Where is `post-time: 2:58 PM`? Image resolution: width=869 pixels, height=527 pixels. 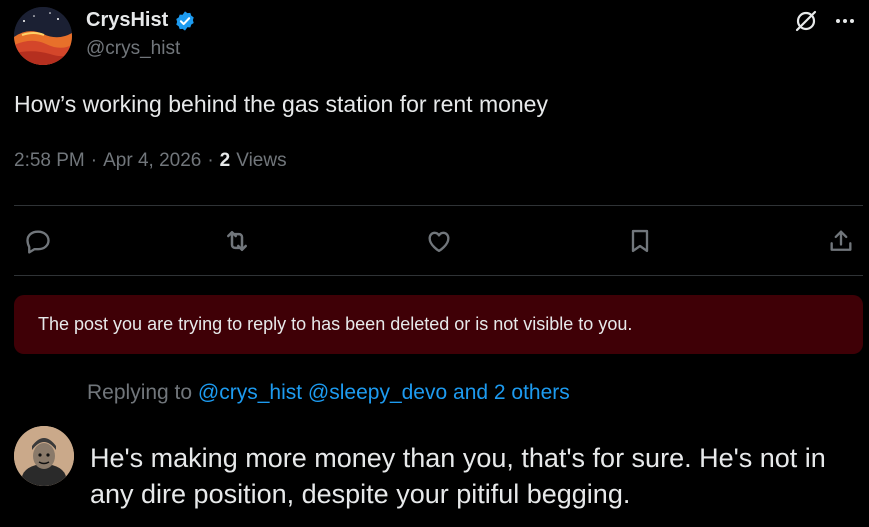 post-time: 2:58 PM is located at coordinates (49, 161).